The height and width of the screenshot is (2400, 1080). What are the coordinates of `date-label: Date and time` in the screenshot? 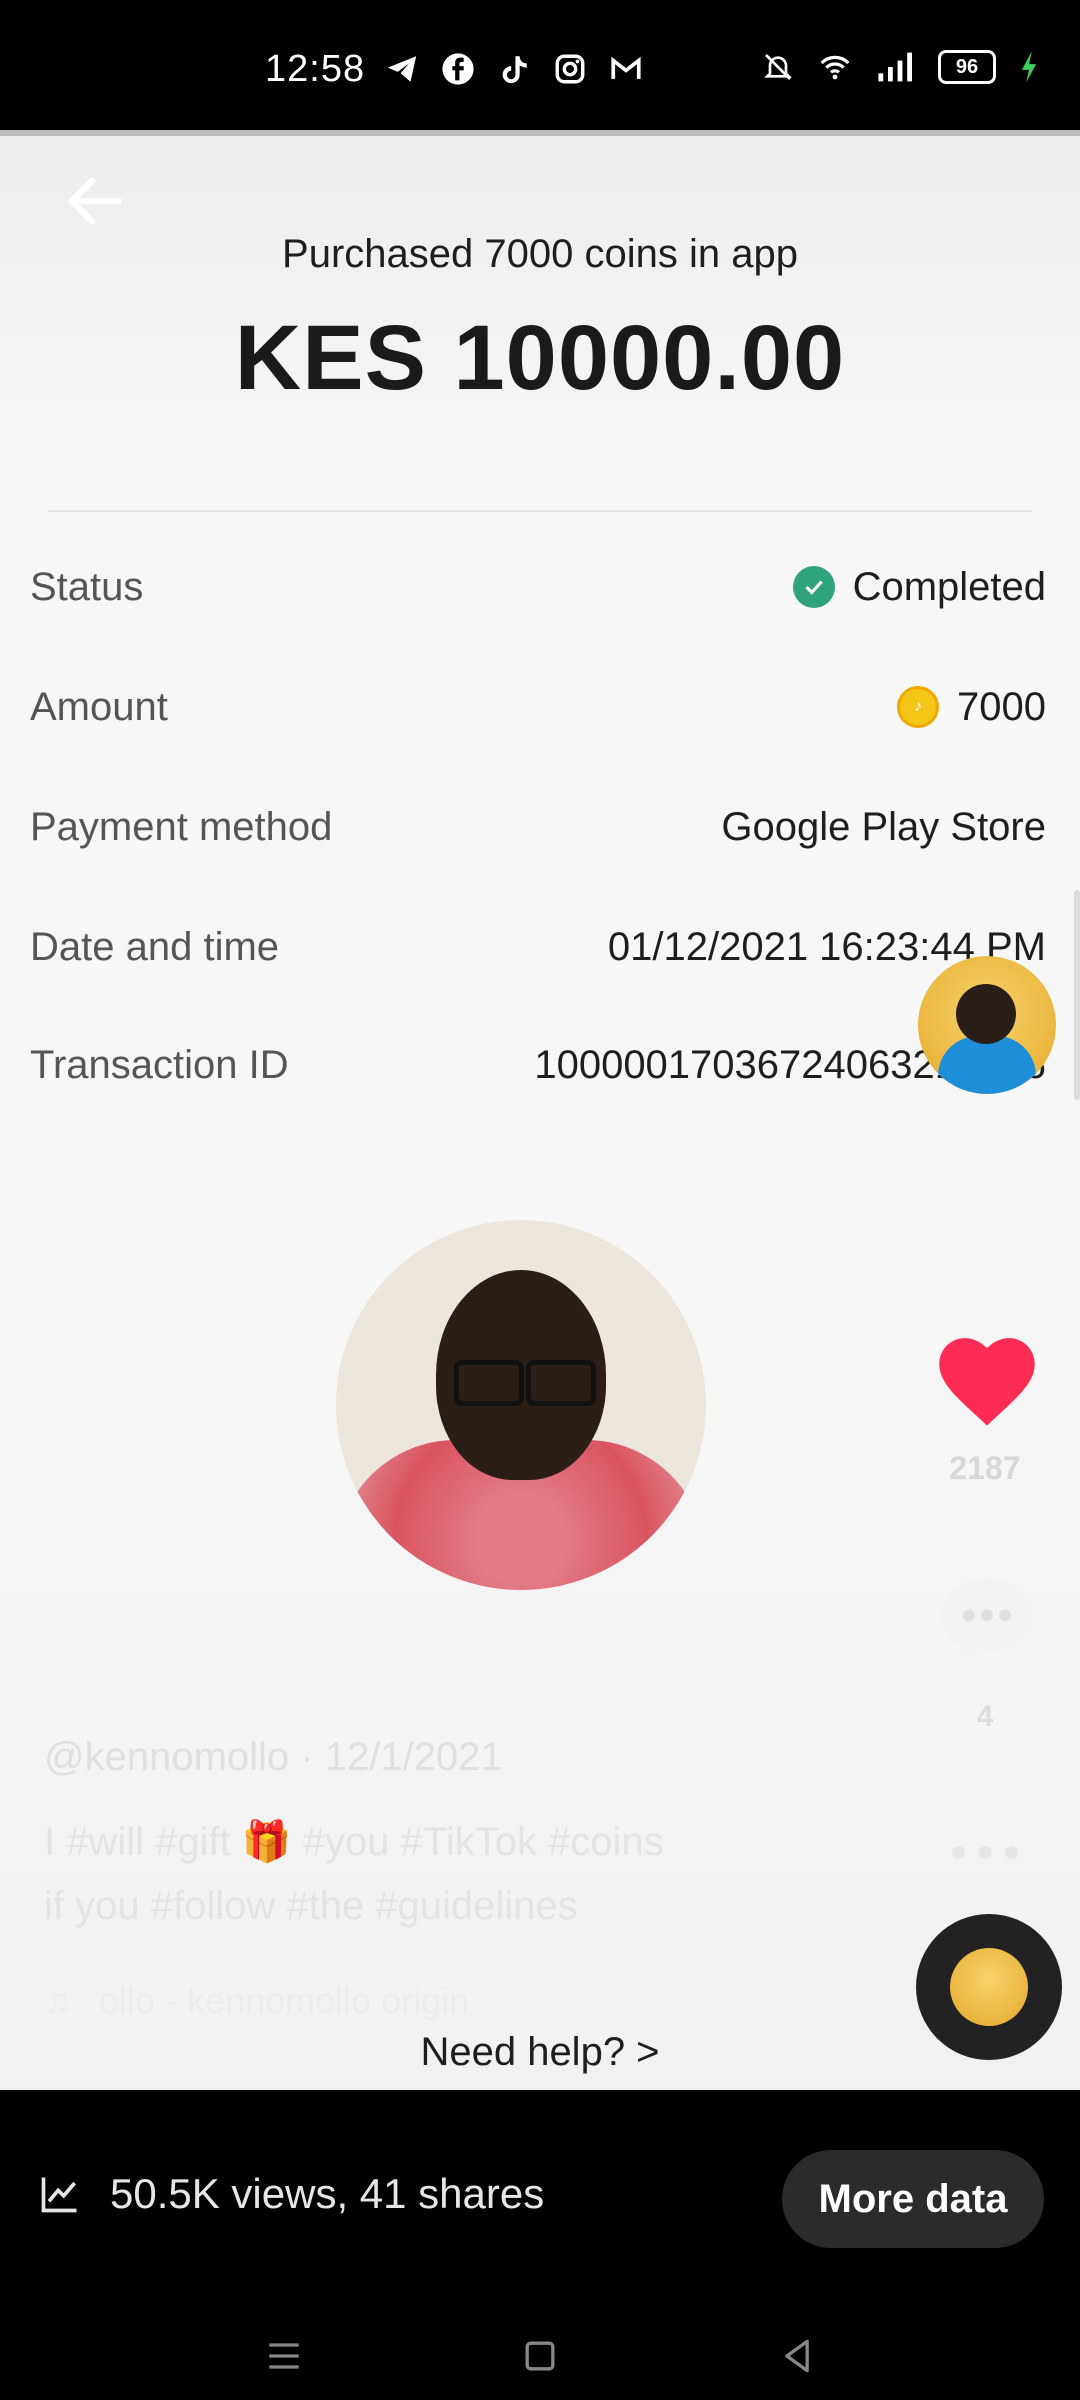 It's located at (155, 946).